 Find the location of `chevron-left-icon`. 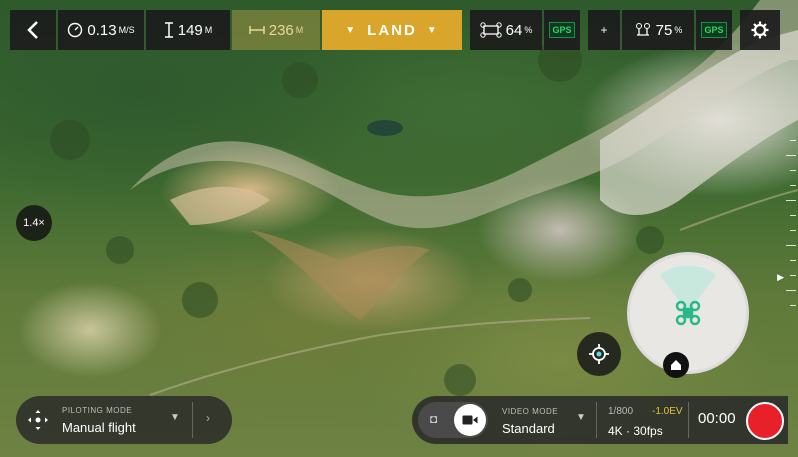

chevron-left-icon is located at coordinates (32, 30).